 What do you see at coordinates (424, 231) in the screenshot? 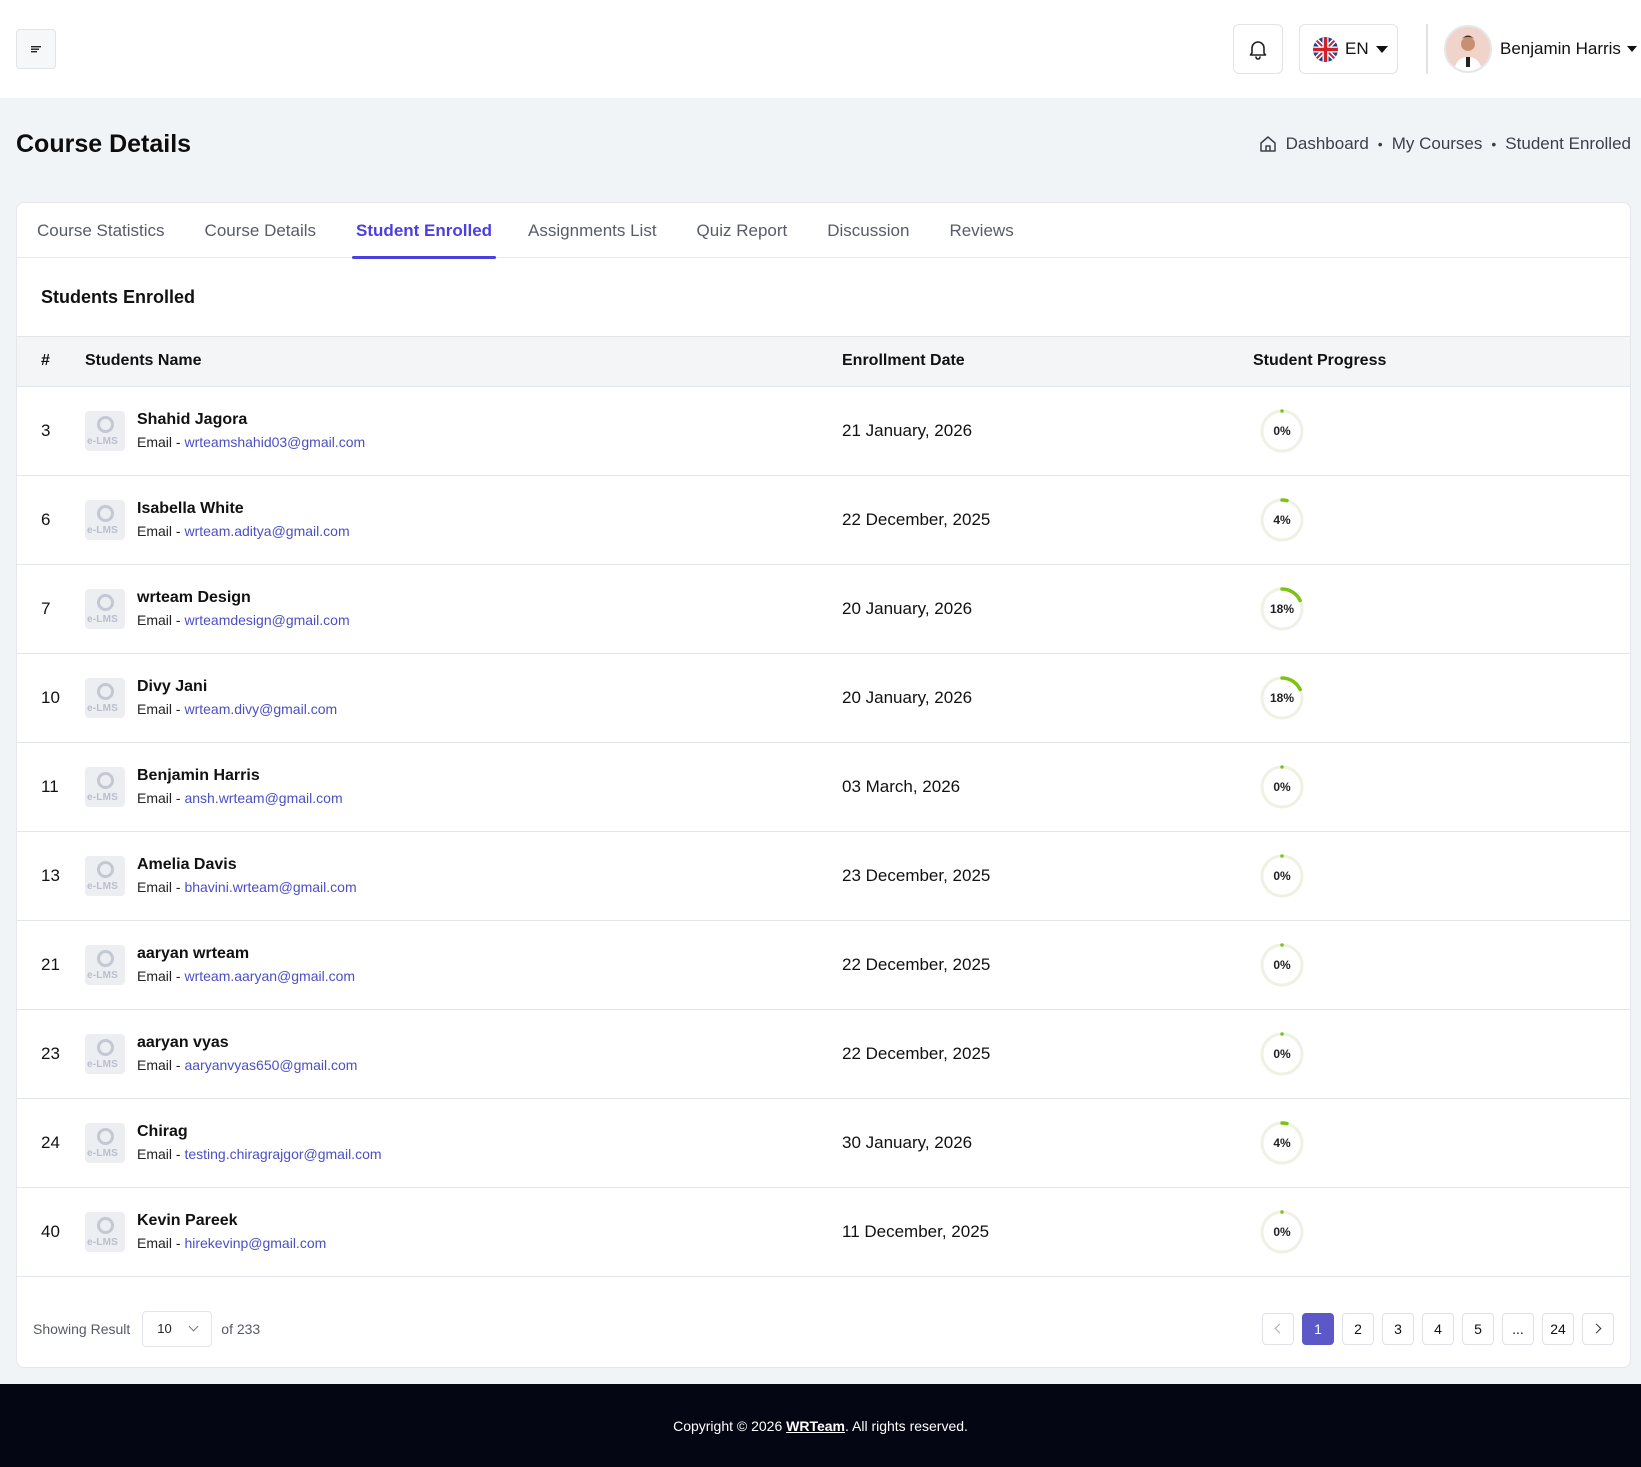
I see `tab-student-enrolled: Student Enrolled` at bounding box center [424, 231].